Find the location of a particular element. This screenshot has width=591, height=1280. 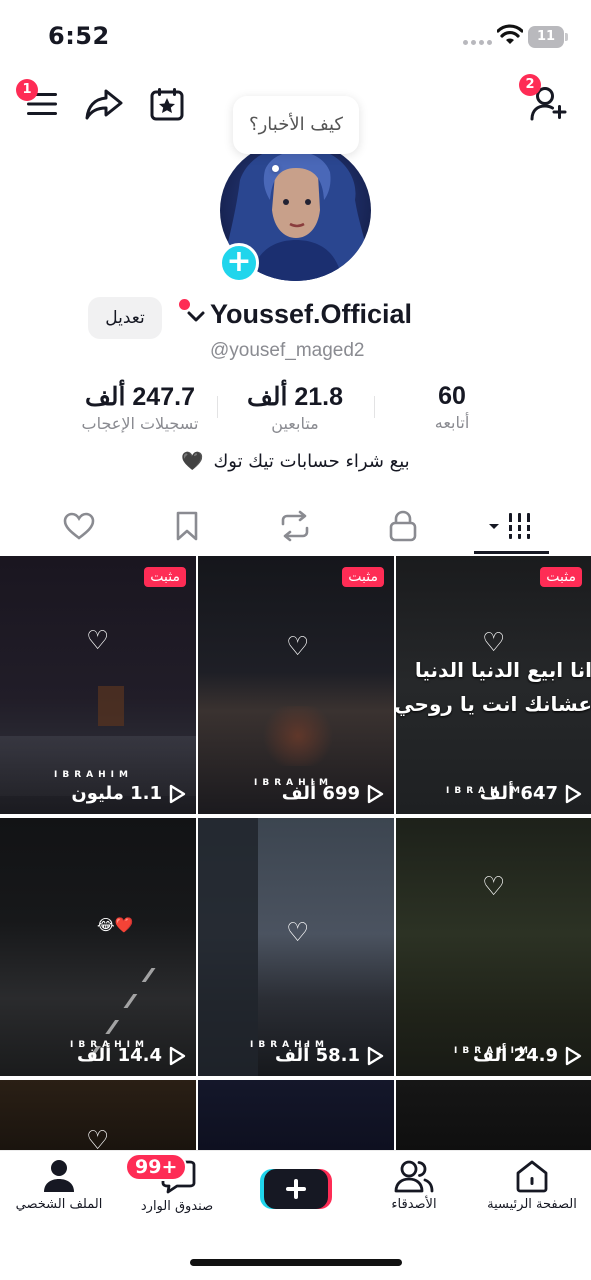

nav-profile: الملف الشخصي is located at coordinates (59, 1185).